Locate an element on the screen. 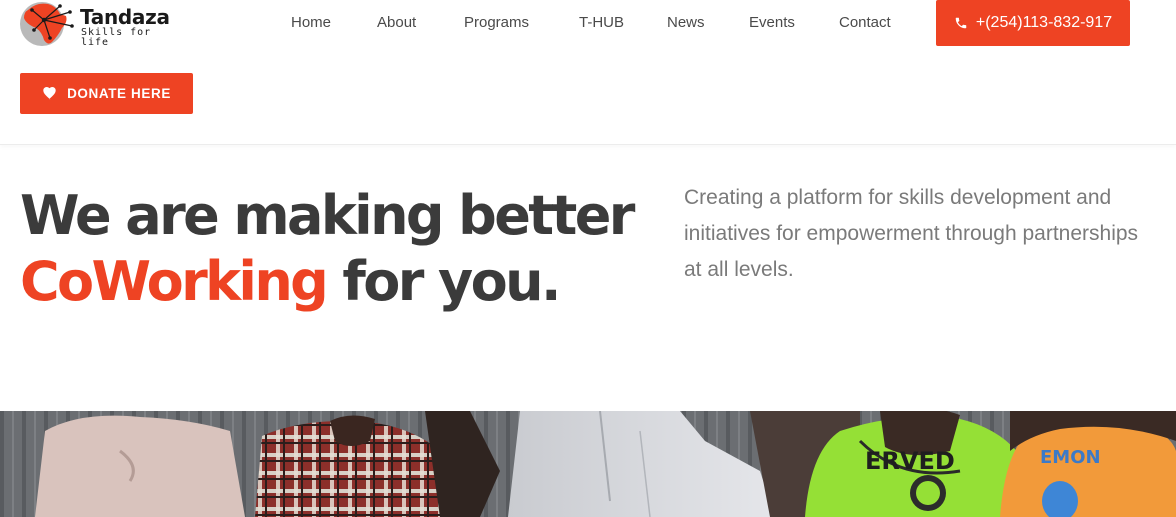  hero-headline: We are making better CoWorking for you. is located at coordinates (327, 249).